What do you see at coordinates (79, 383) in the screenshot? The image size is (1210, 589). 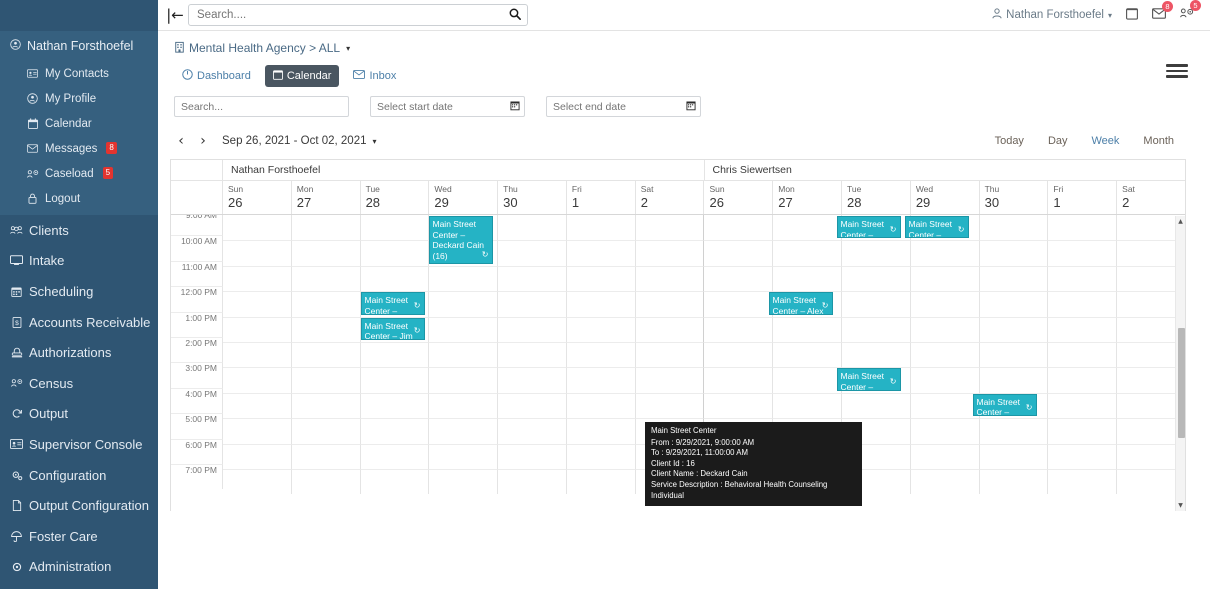 I see `sidebar-item-census: Census` at bounding box center [79, 383].